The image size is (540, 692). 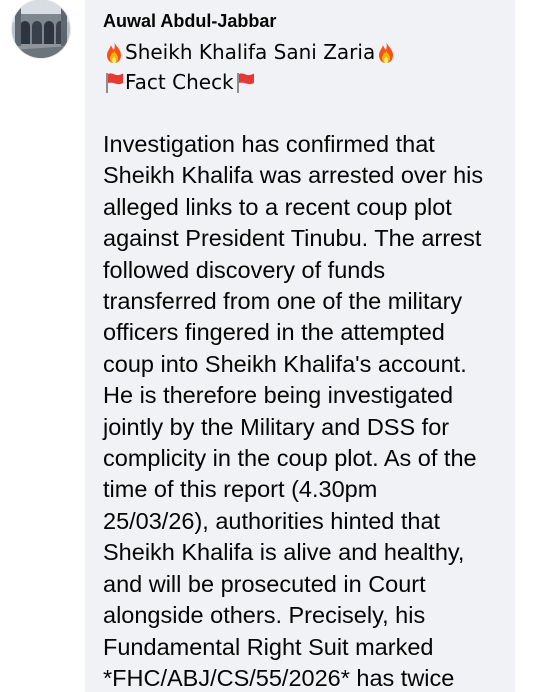 I want to click on comment-body-line: Investigation has confirmed that, so click(x=269, y=144).